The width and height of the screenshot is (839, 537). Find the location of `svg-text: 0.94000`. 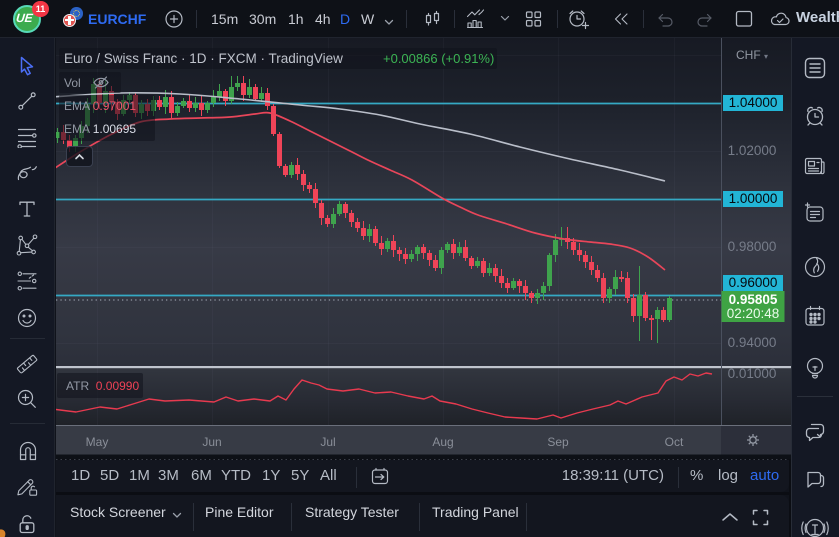

svg-text: 0.94000 is located at coordinates (752, 342).